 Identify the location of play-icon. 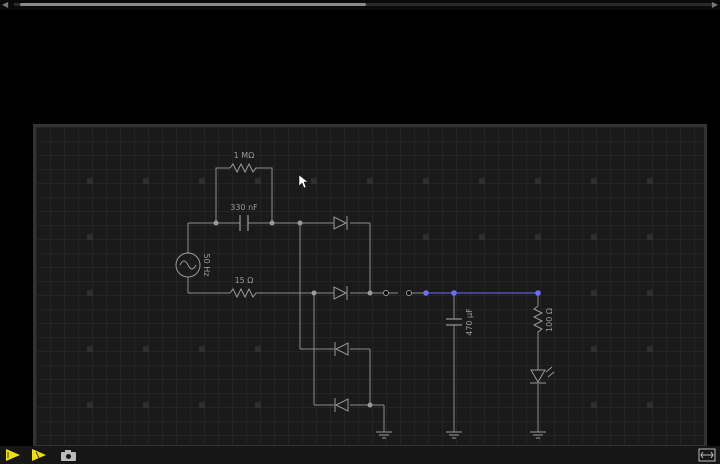
(13, 455).